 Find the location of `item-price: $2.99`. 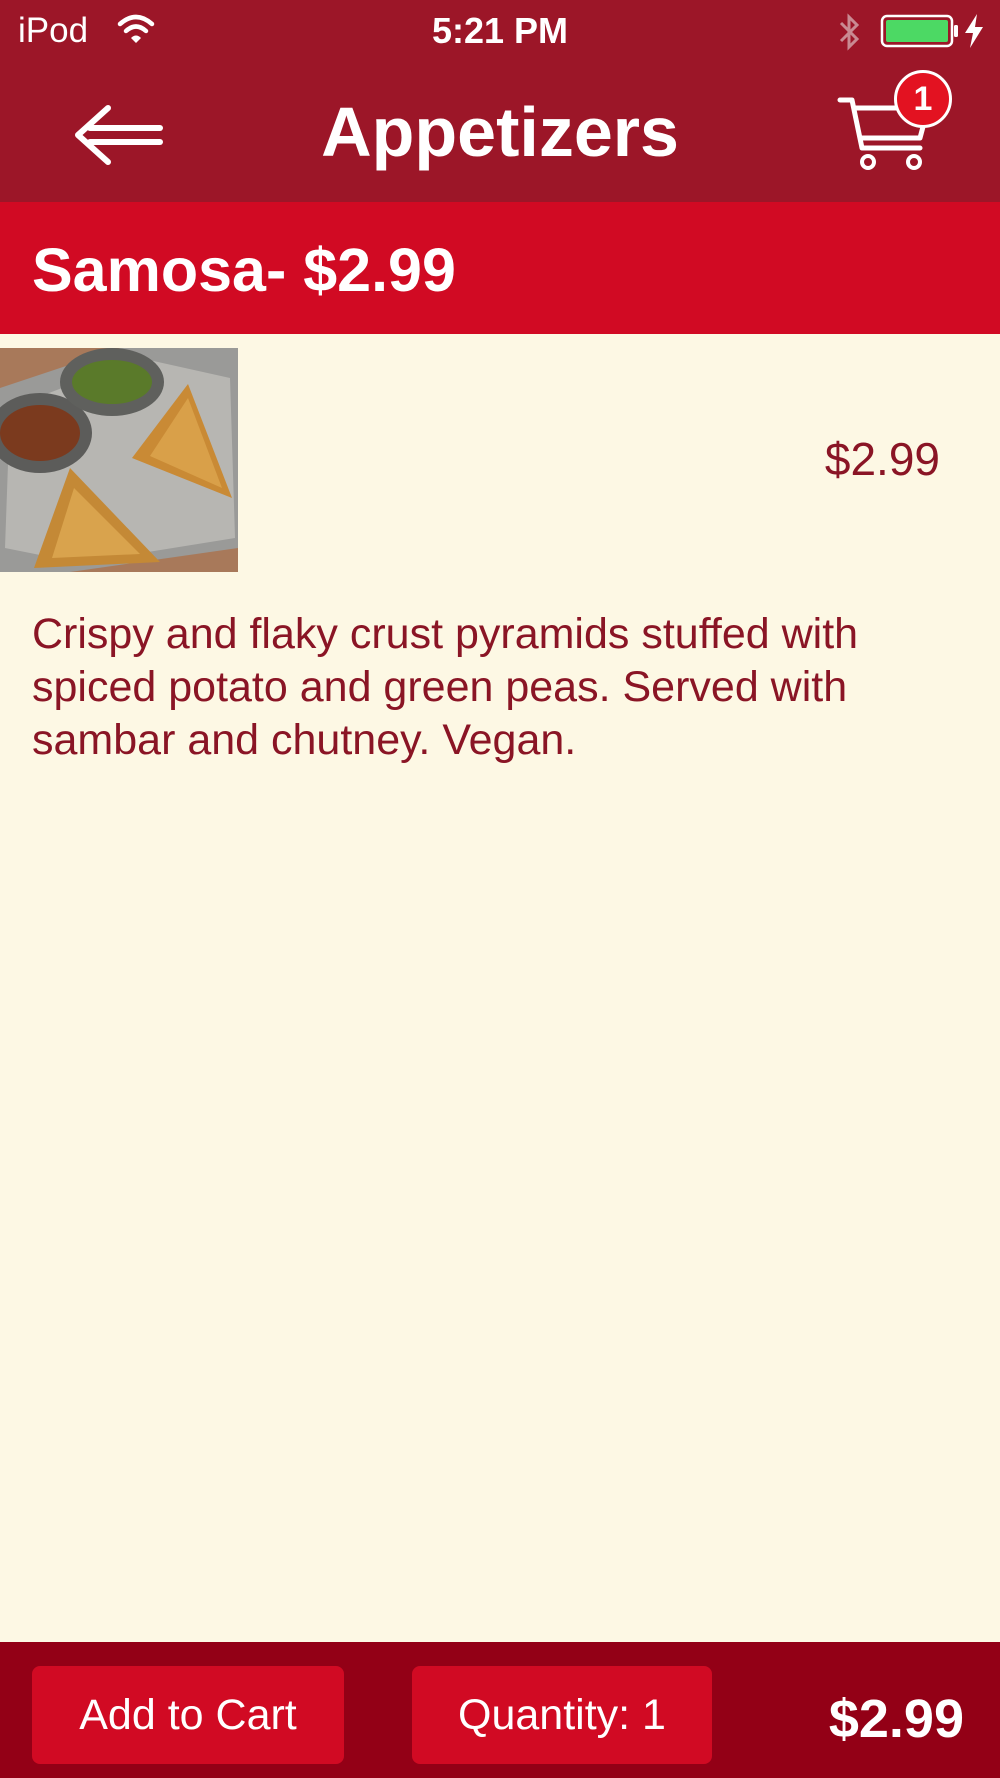

item-price: $2.99 is located at coordinates (882, 459).